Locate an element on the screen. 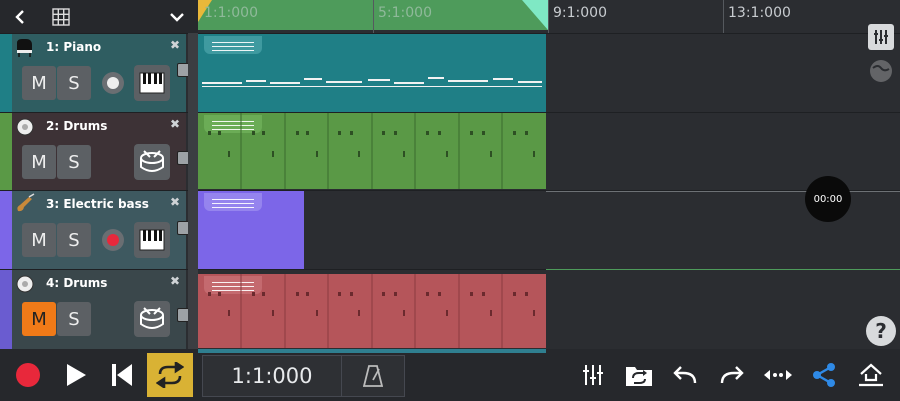 The image size is (900, 401). track-drums-1: 2: Drums ✖ M S is located at coordinates (99, 151).